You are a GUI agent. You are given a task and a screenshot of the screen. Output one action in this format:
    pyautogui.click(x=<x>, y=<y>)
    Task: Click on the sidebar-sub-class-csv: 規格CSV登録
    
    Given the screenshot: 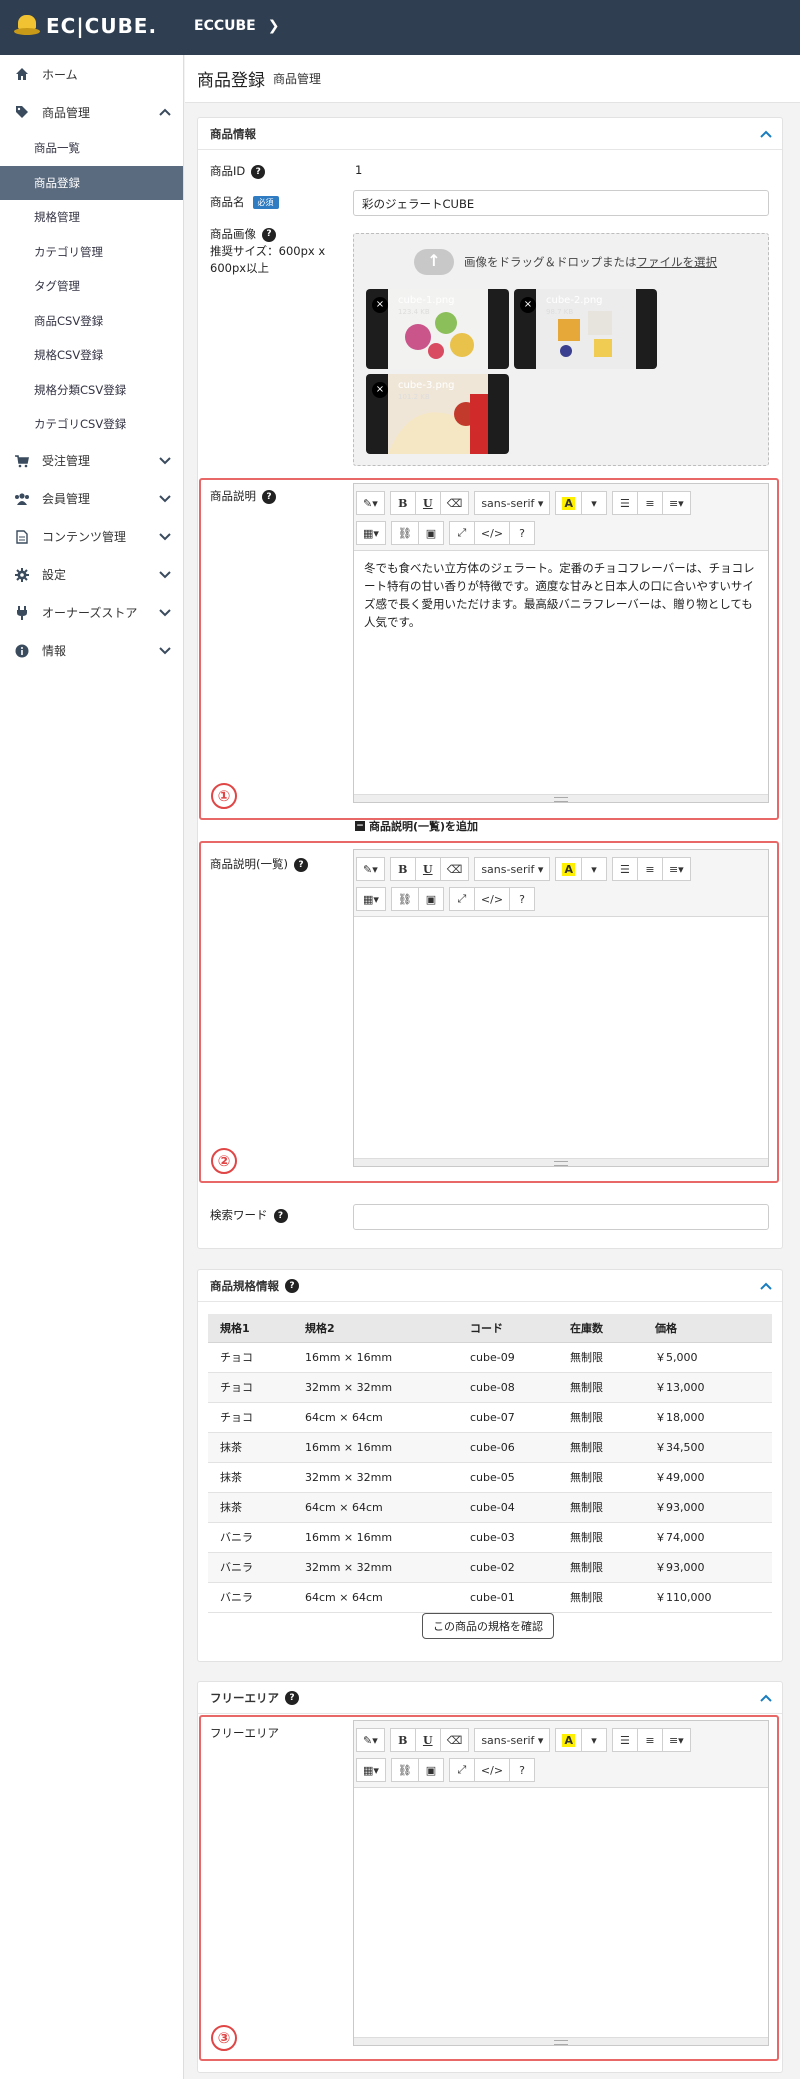 What is the action you would take?
    pyautogui.click(x=91, y=355)
    